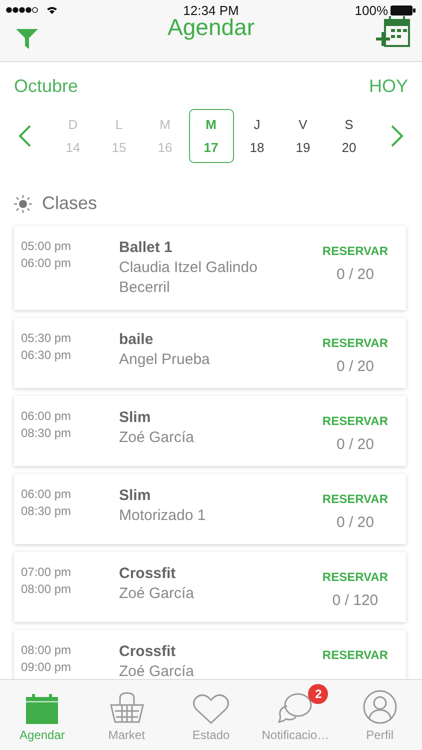 This screenshot has width=422, height=750. Describe the element at coordinates (46, 86) in the screenshot. I see `month-label: Octubre` at that location.